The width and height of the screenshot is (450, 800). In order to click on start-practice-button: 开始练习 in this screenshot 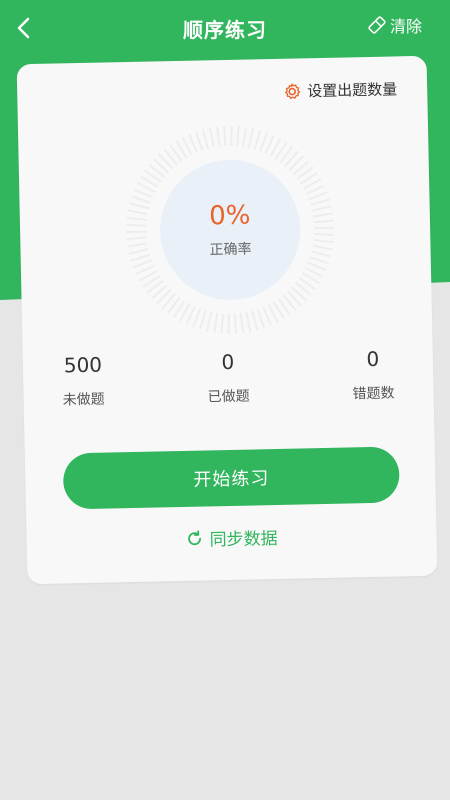, I will do `click(231, 478)`.